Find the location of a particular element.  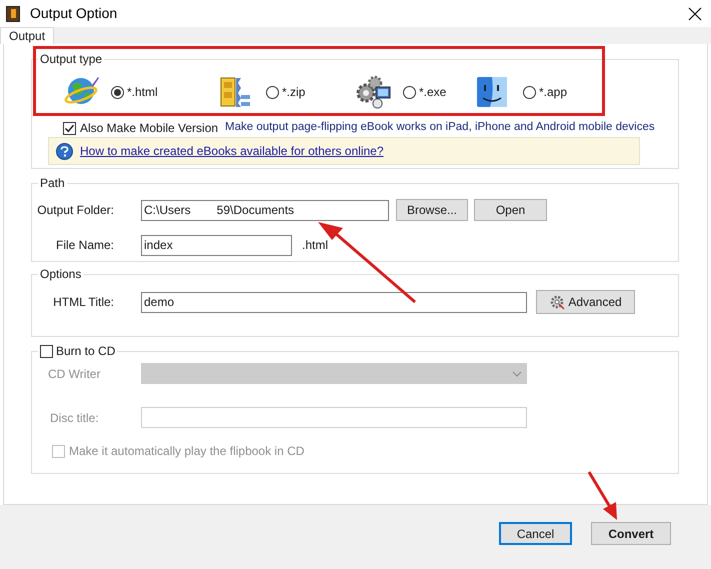

mobile-note: Make output page-flipping eBook works on iPad, iPhone and Android mobile devices is located at coordinates (440, 128).